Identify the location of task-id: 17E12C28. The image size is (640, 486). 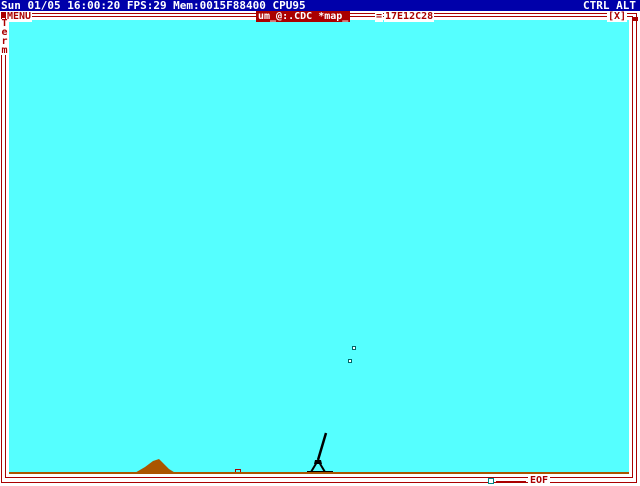
(409, 16).